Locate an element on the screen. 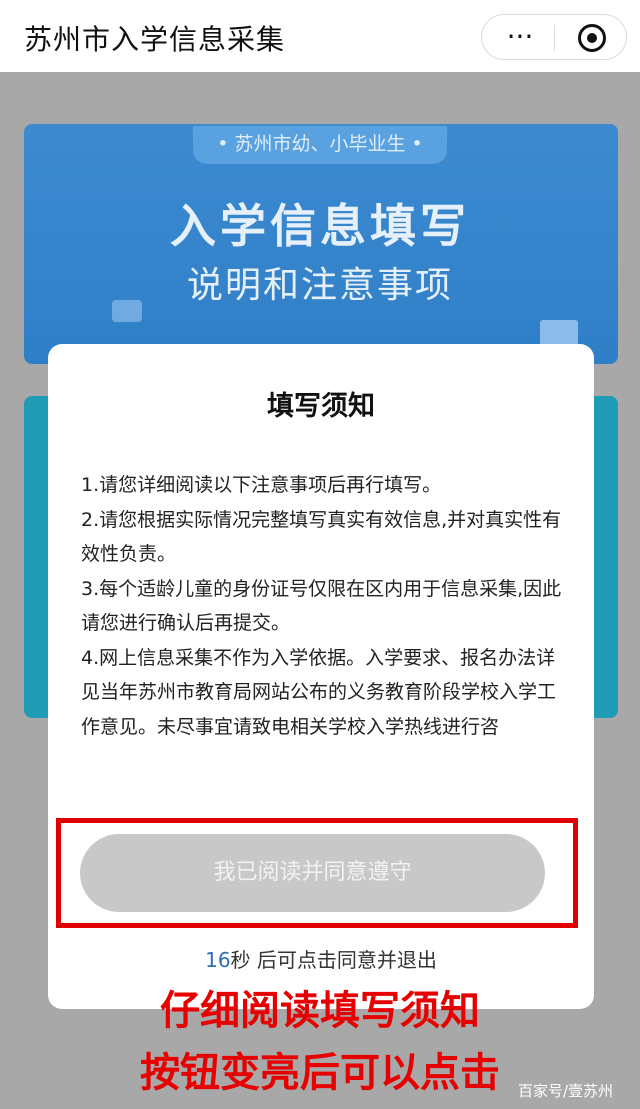  notice-item: 2.请您根据实际情况完整填写真实有效信息,并对真实性有效性负责。 is located at coordinates (321, 537).